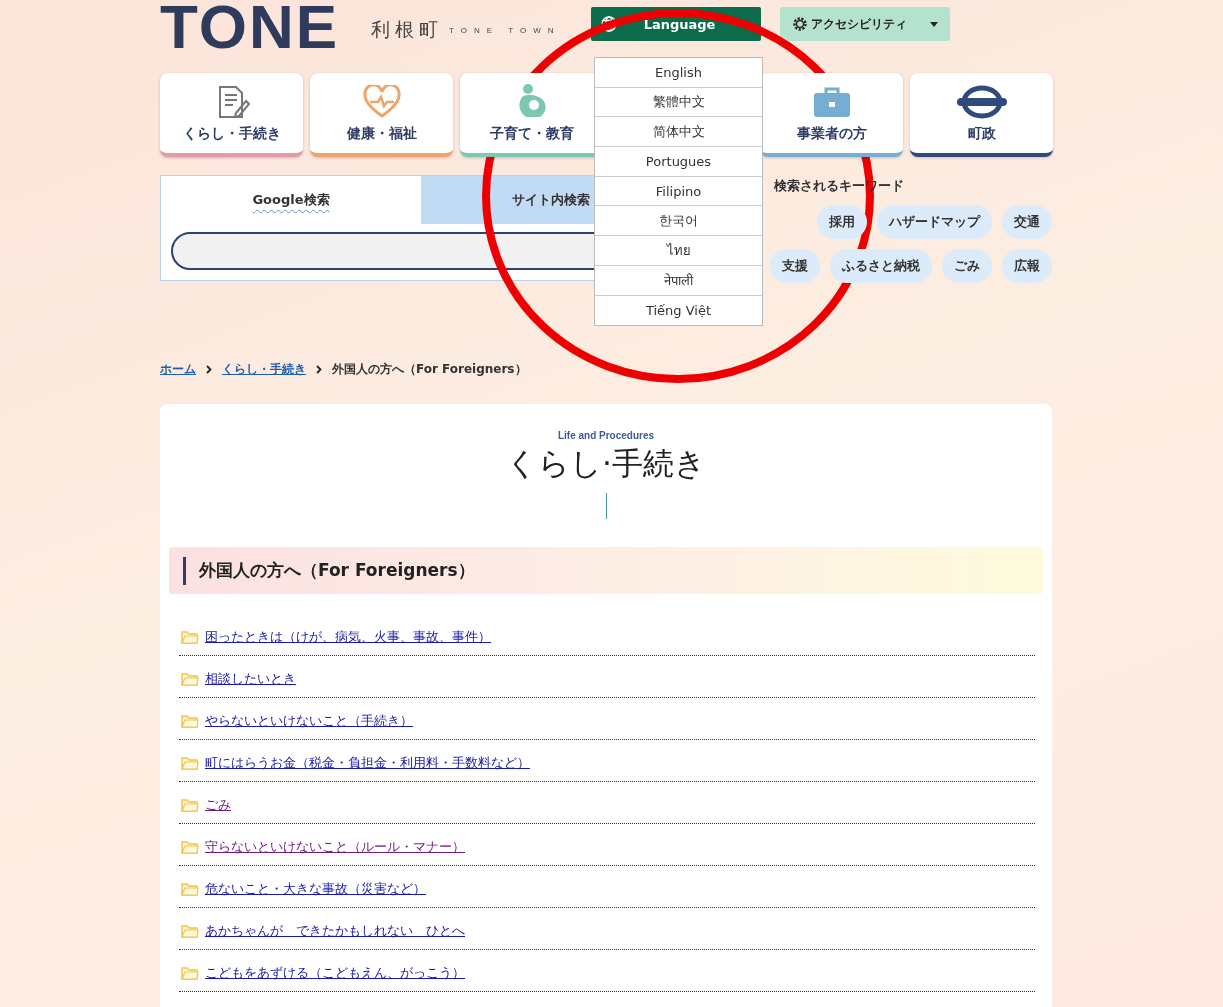 The image size is (1223, 1007). I want to click on page-title: くらし·手続き, so click(606, 463).